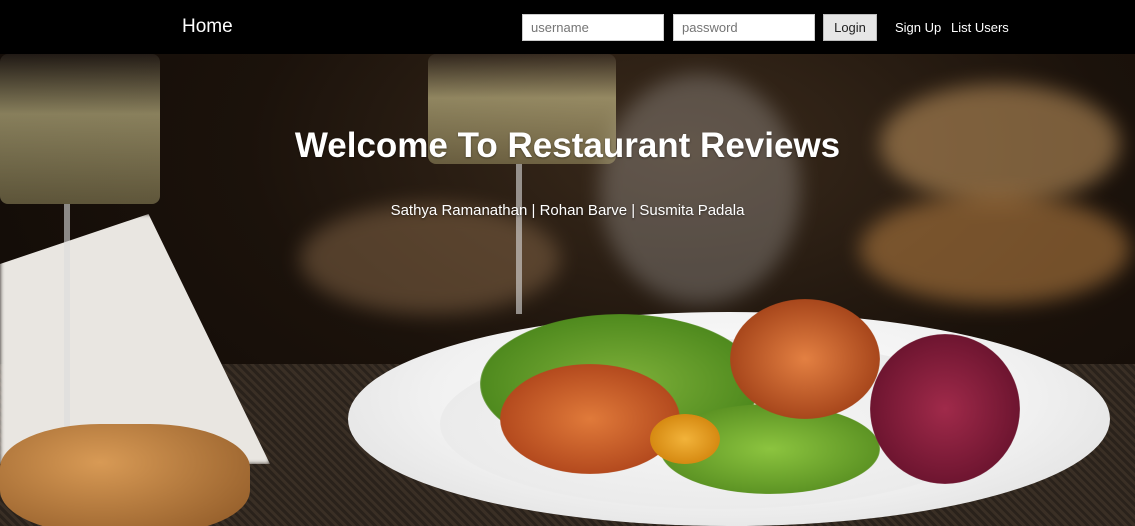 The image size is (1135, 526). What do you see at coordinates (700, 189) in the screenshot?
I see `glass-blur` at bounding box center [700, 189].